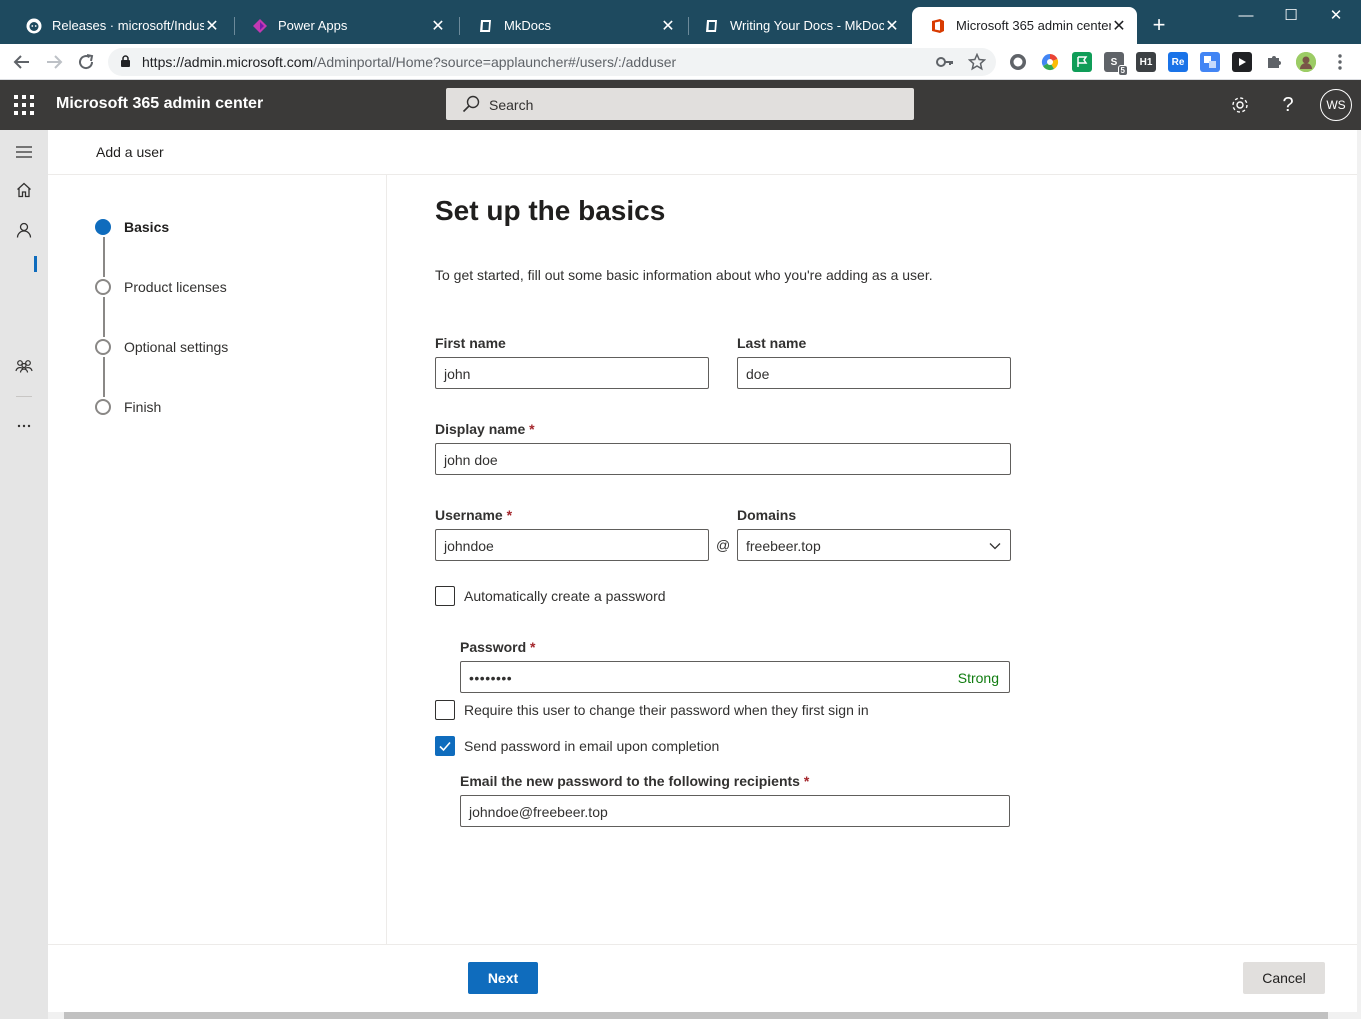 Image resolution: width=1361 pixels, height=1019 pixels. I want to click on translate-extension-icon, so click(1210, 62).